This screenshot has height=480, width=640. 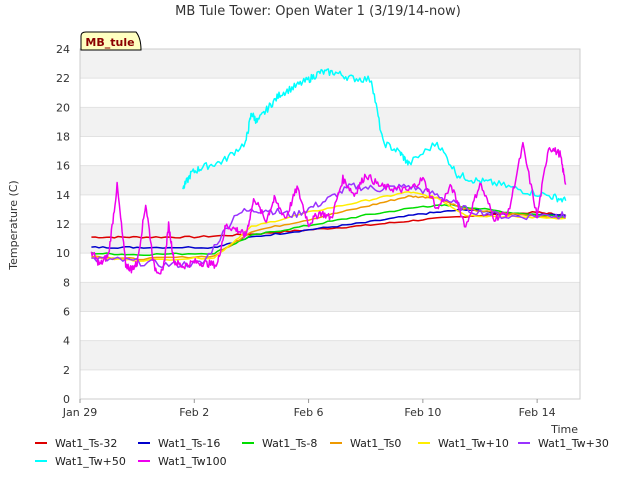 I want to click on legend-entry: Wat1_Tw+30, so click(x=573, y=443).